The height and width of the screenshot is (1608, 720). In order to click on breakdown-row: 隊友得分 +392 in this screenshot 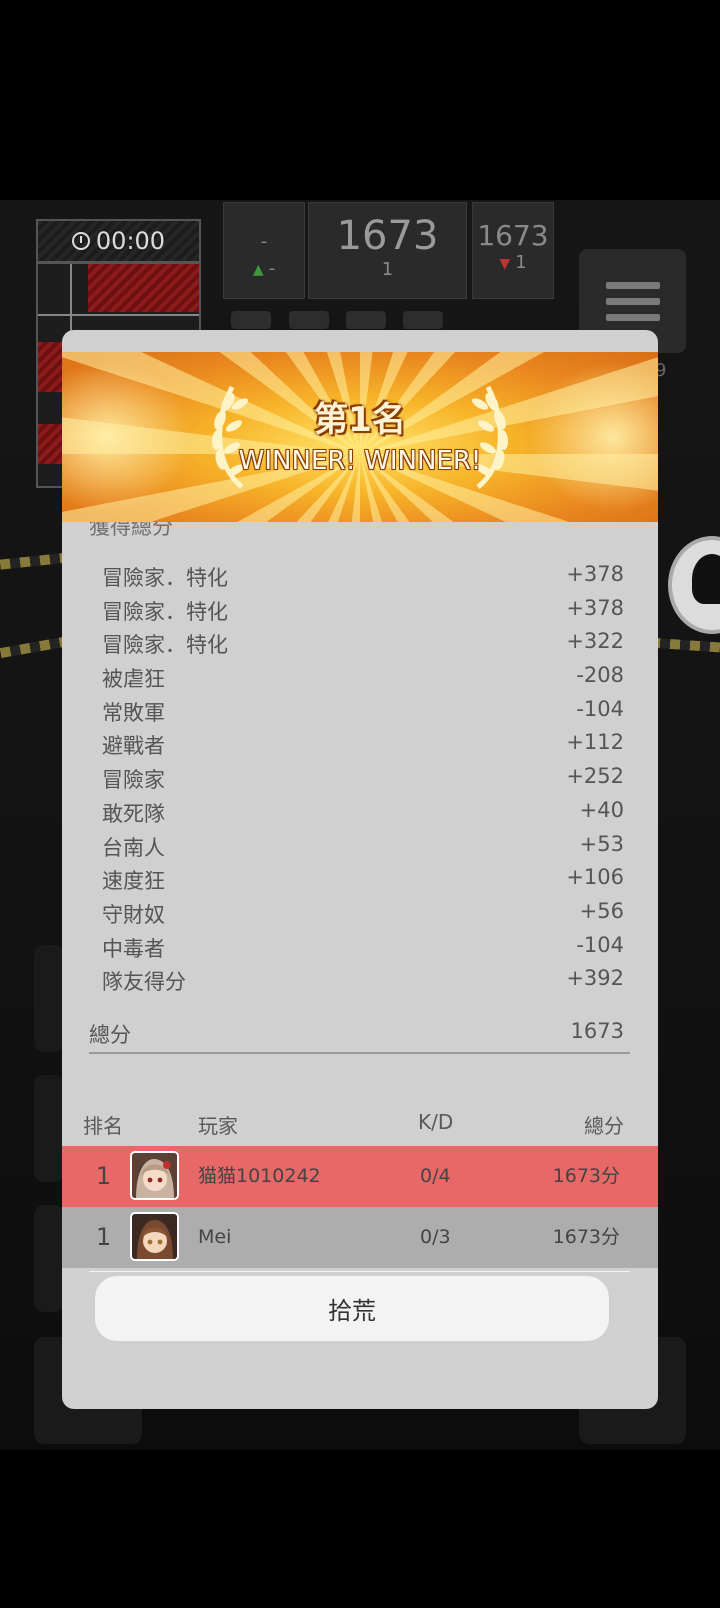, I will do `click(360, 983)`.